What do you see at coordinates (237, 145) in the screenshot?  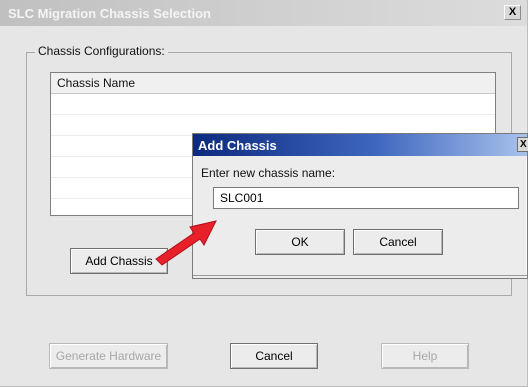 I see `dialog-title: Add Chassis` at bounding box center [237, 145].